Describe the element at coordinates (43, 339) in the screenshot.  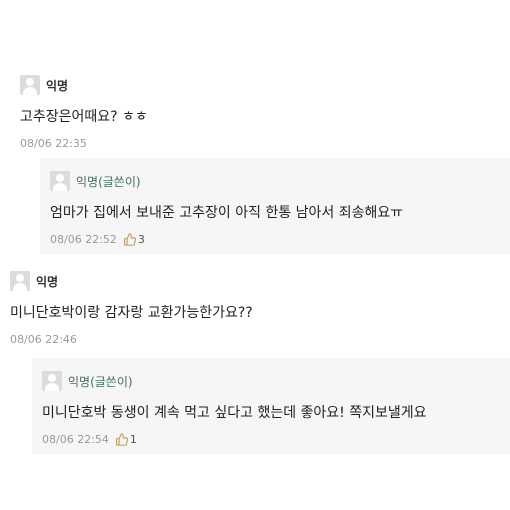
I see `comment-timestamp: 08/06 22:46` at that location.